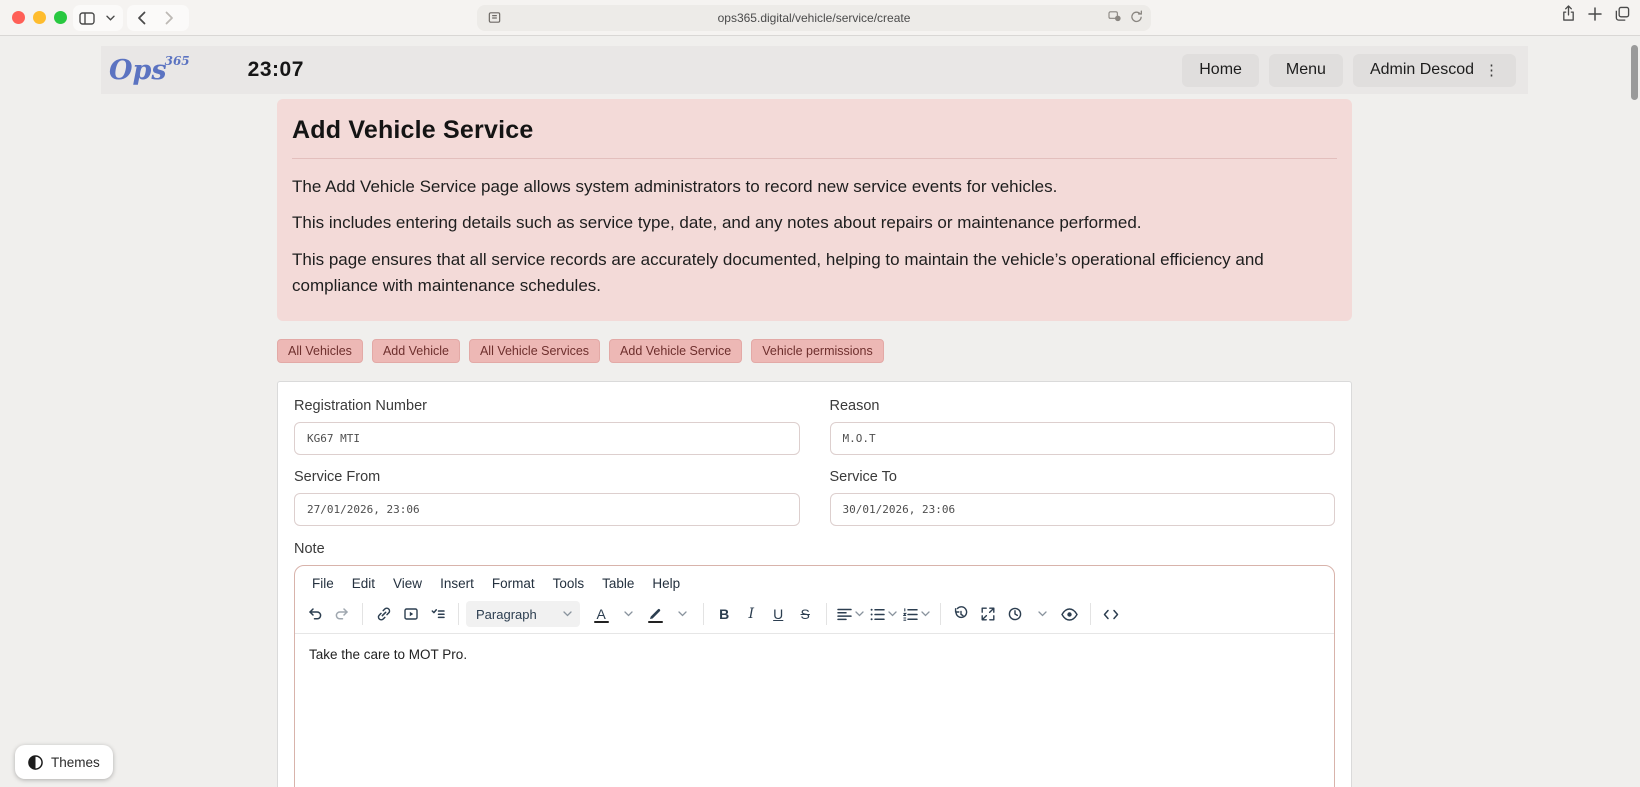 The height and width of the screenshot is (787, 1640). I want to click on site-settings-icon, so click(494, 17).